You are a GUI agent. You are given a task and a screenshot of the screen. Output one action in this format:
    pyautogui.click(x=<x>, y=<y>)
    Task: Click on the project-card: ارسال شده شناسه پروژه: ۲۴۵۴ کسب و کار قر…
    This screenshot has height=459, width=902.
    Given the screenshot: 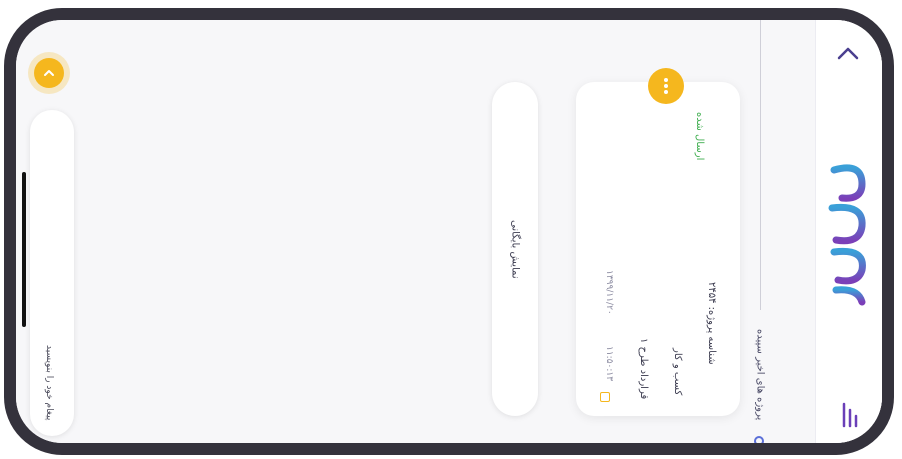 What is the action you would take?
    pyautogui.click(x=658, y=242)
    